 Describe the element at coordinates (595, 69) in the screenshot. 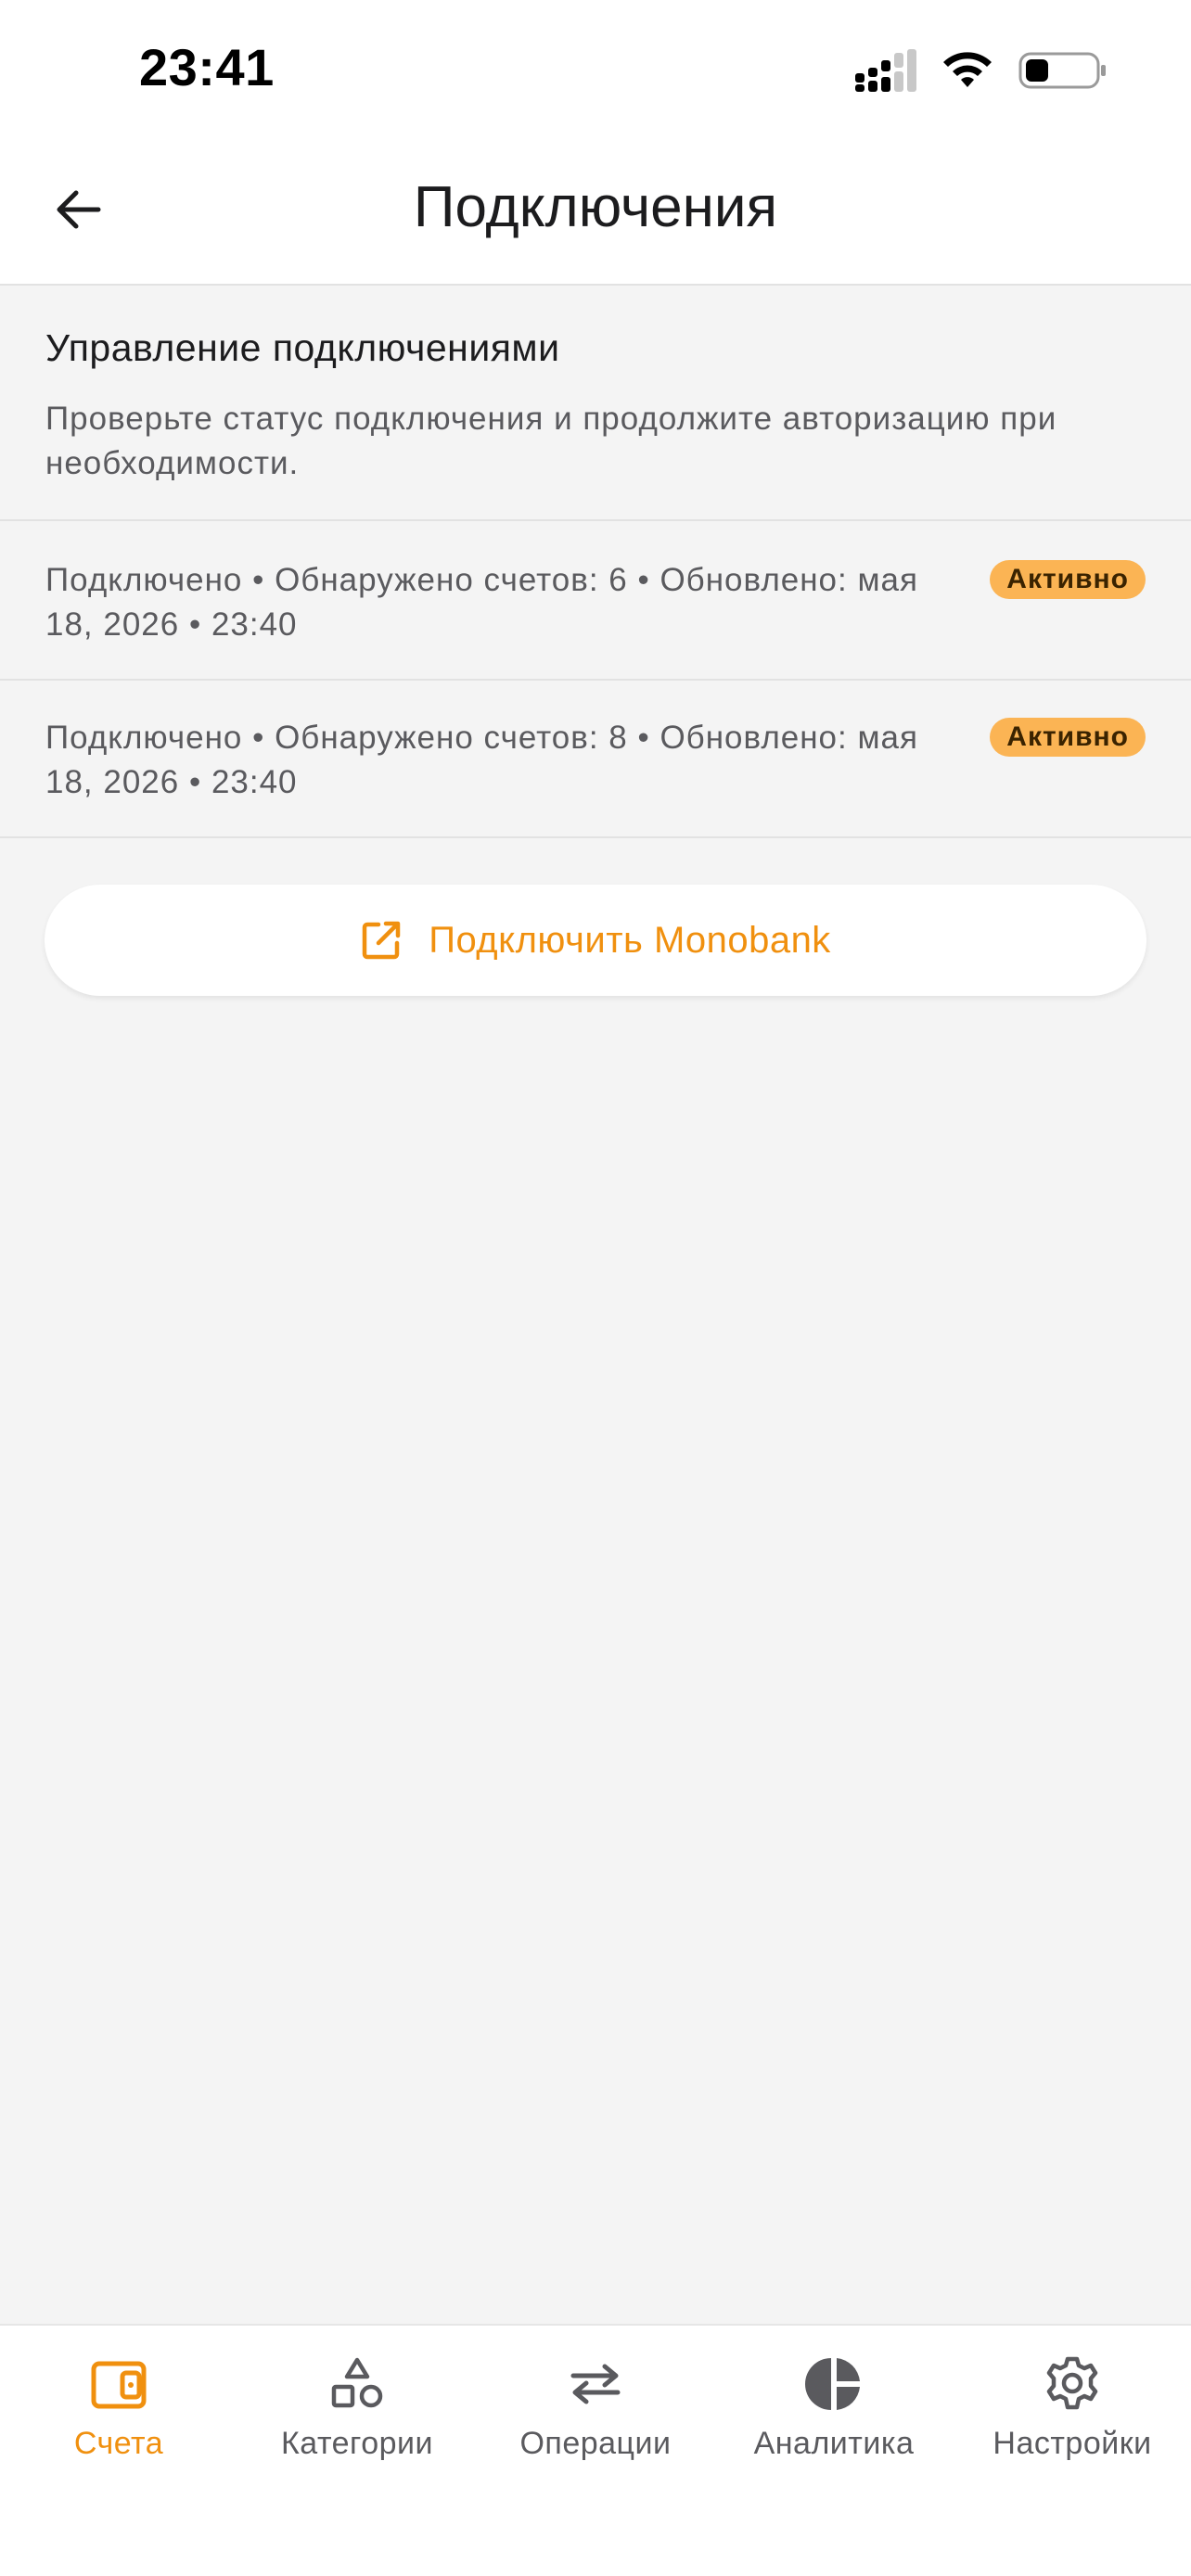

I see `status-bar: 23:41` at that location.